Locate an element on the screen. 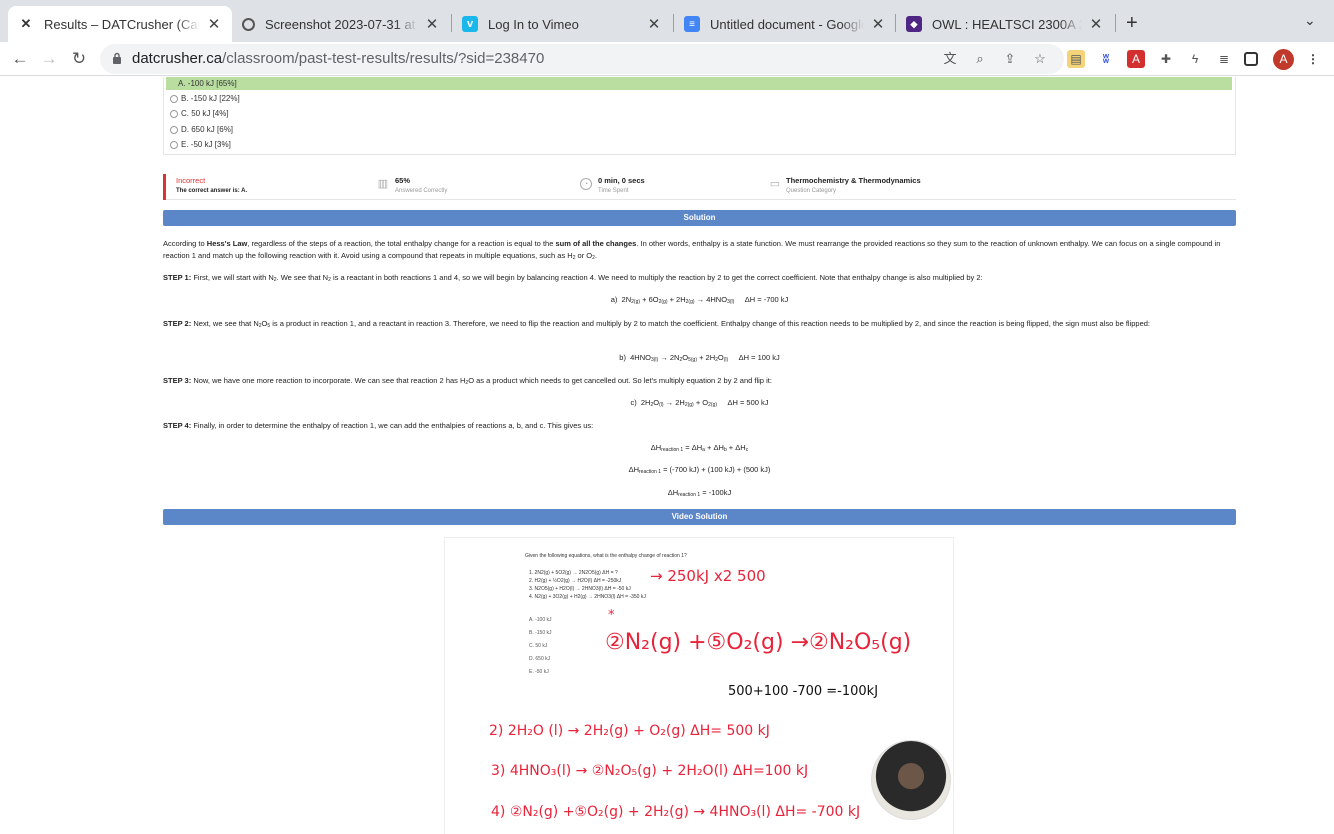  tab-search-chevron-icon: ⌄ is located at coordinates (1310, 20).